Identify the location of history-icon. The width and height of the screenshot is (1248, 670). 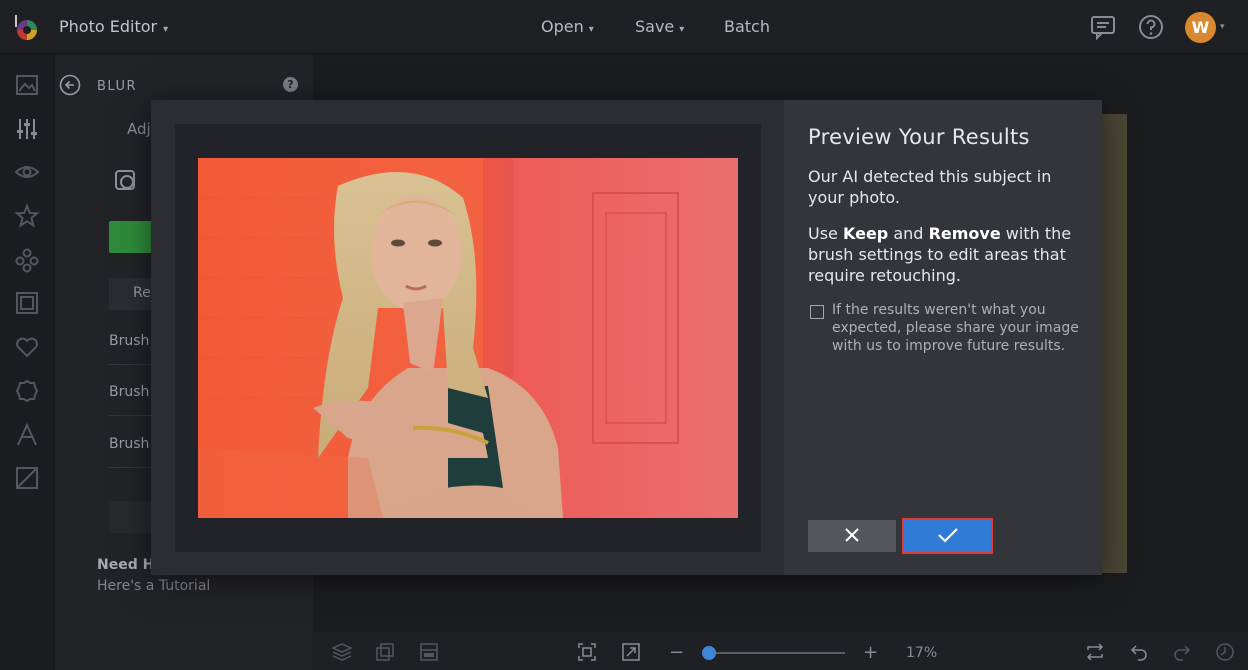
(1225, 652).